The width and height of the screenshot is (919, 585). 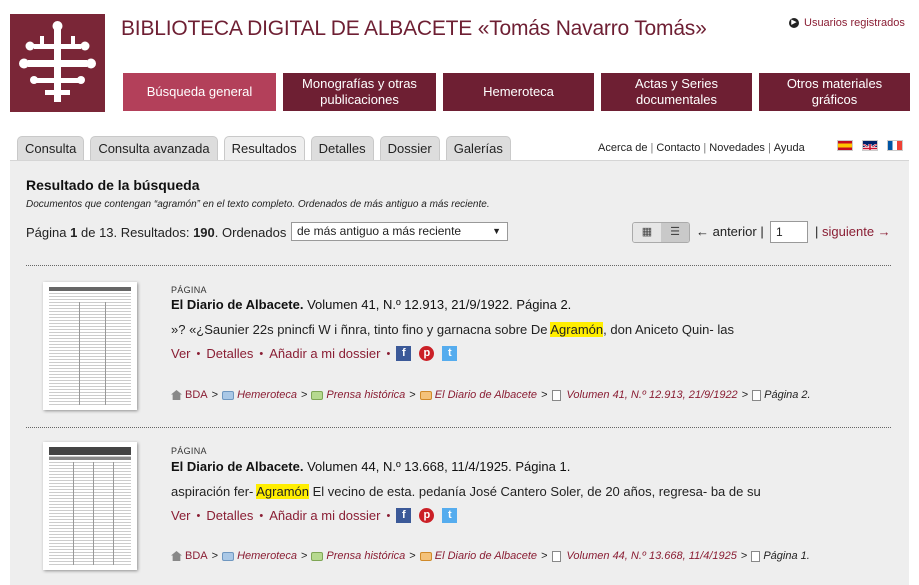 I want to click on crumb-current: Página 1., so click(x=786, y=556).